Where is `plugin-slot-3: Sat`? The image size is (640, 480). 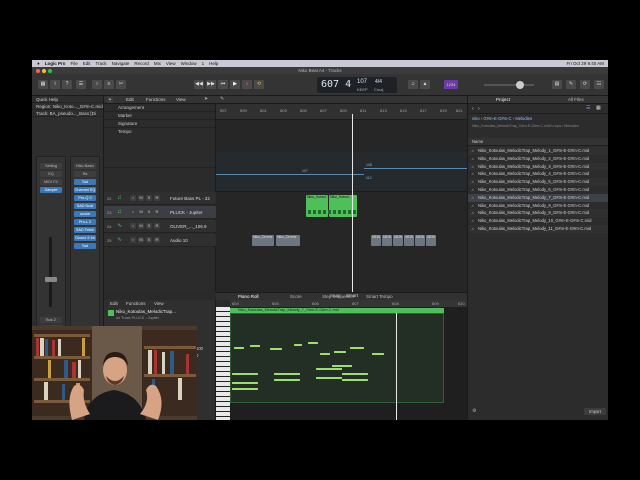
plugin-slot-3: Sat is located at coordinates (85, 182).